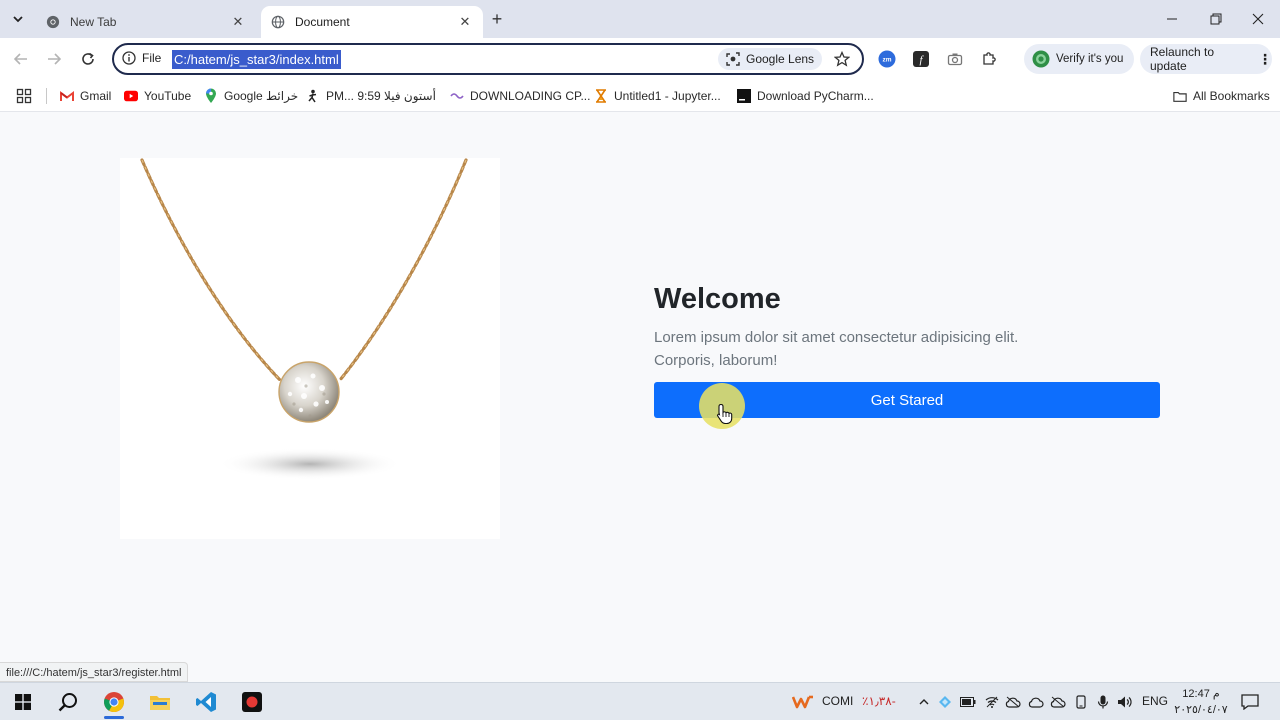 Image resolution: width=1280 pixels, height=720 pixels. Describe the element at coordinates (131, 96) in the screenshot. I see `youtube-icon` at that location.